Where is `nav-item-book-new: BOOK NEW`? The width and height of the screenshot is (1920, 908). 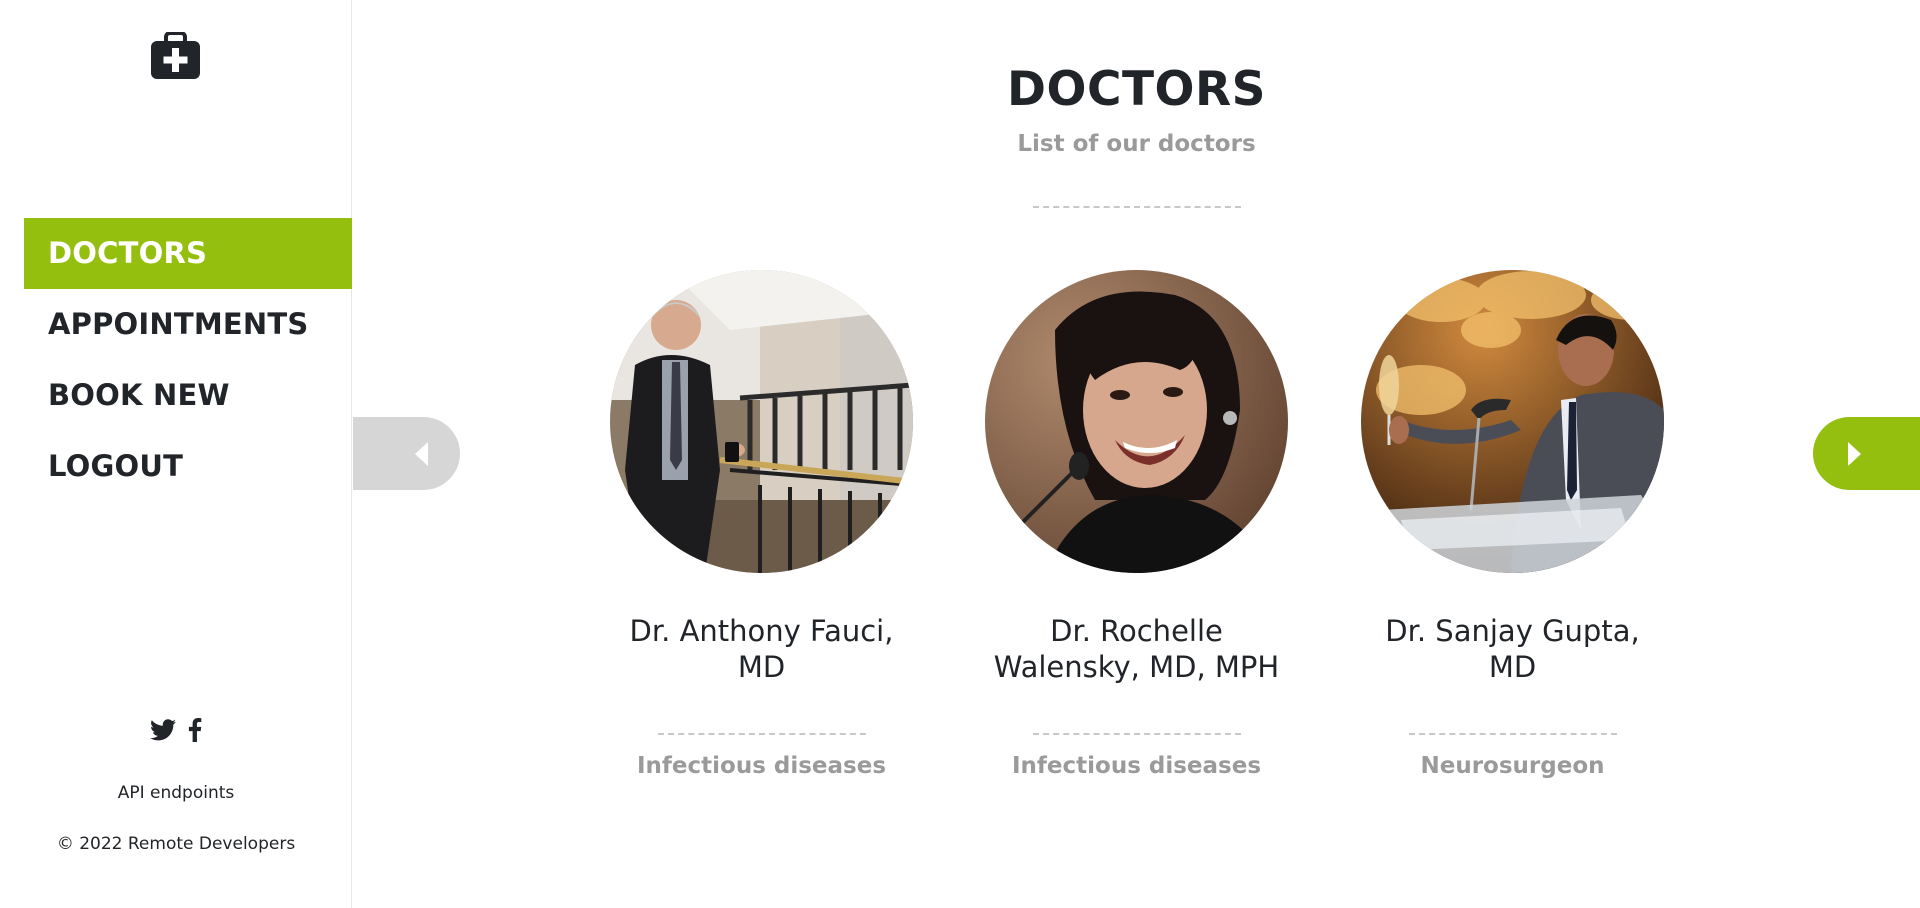 nav-item-book-new: BOOK NEW is located at coordinates (188, 395).